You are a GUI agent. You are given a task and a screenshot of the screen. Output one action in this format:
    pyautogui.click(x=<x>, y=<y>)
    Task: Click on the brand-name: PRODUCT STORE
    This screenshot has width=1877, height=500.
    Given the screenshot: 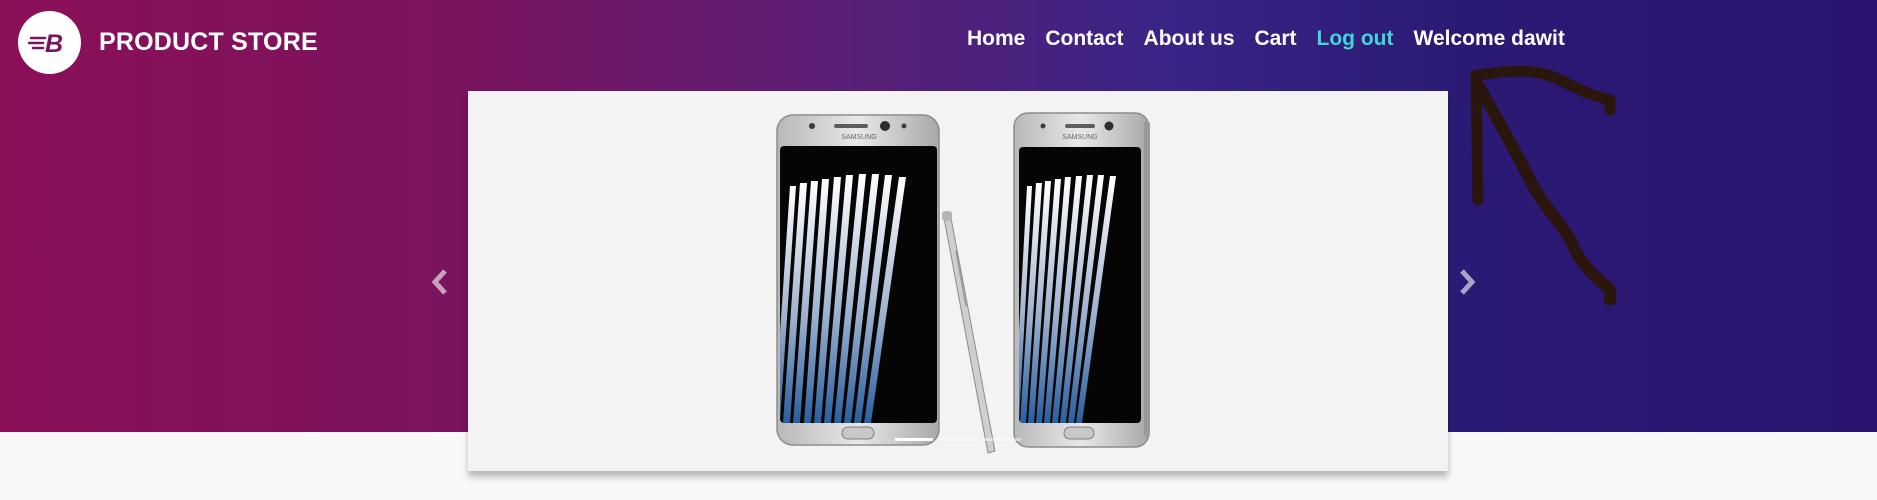 What is the action you would take?
    pyautogui.click(x=208, y=42)
    